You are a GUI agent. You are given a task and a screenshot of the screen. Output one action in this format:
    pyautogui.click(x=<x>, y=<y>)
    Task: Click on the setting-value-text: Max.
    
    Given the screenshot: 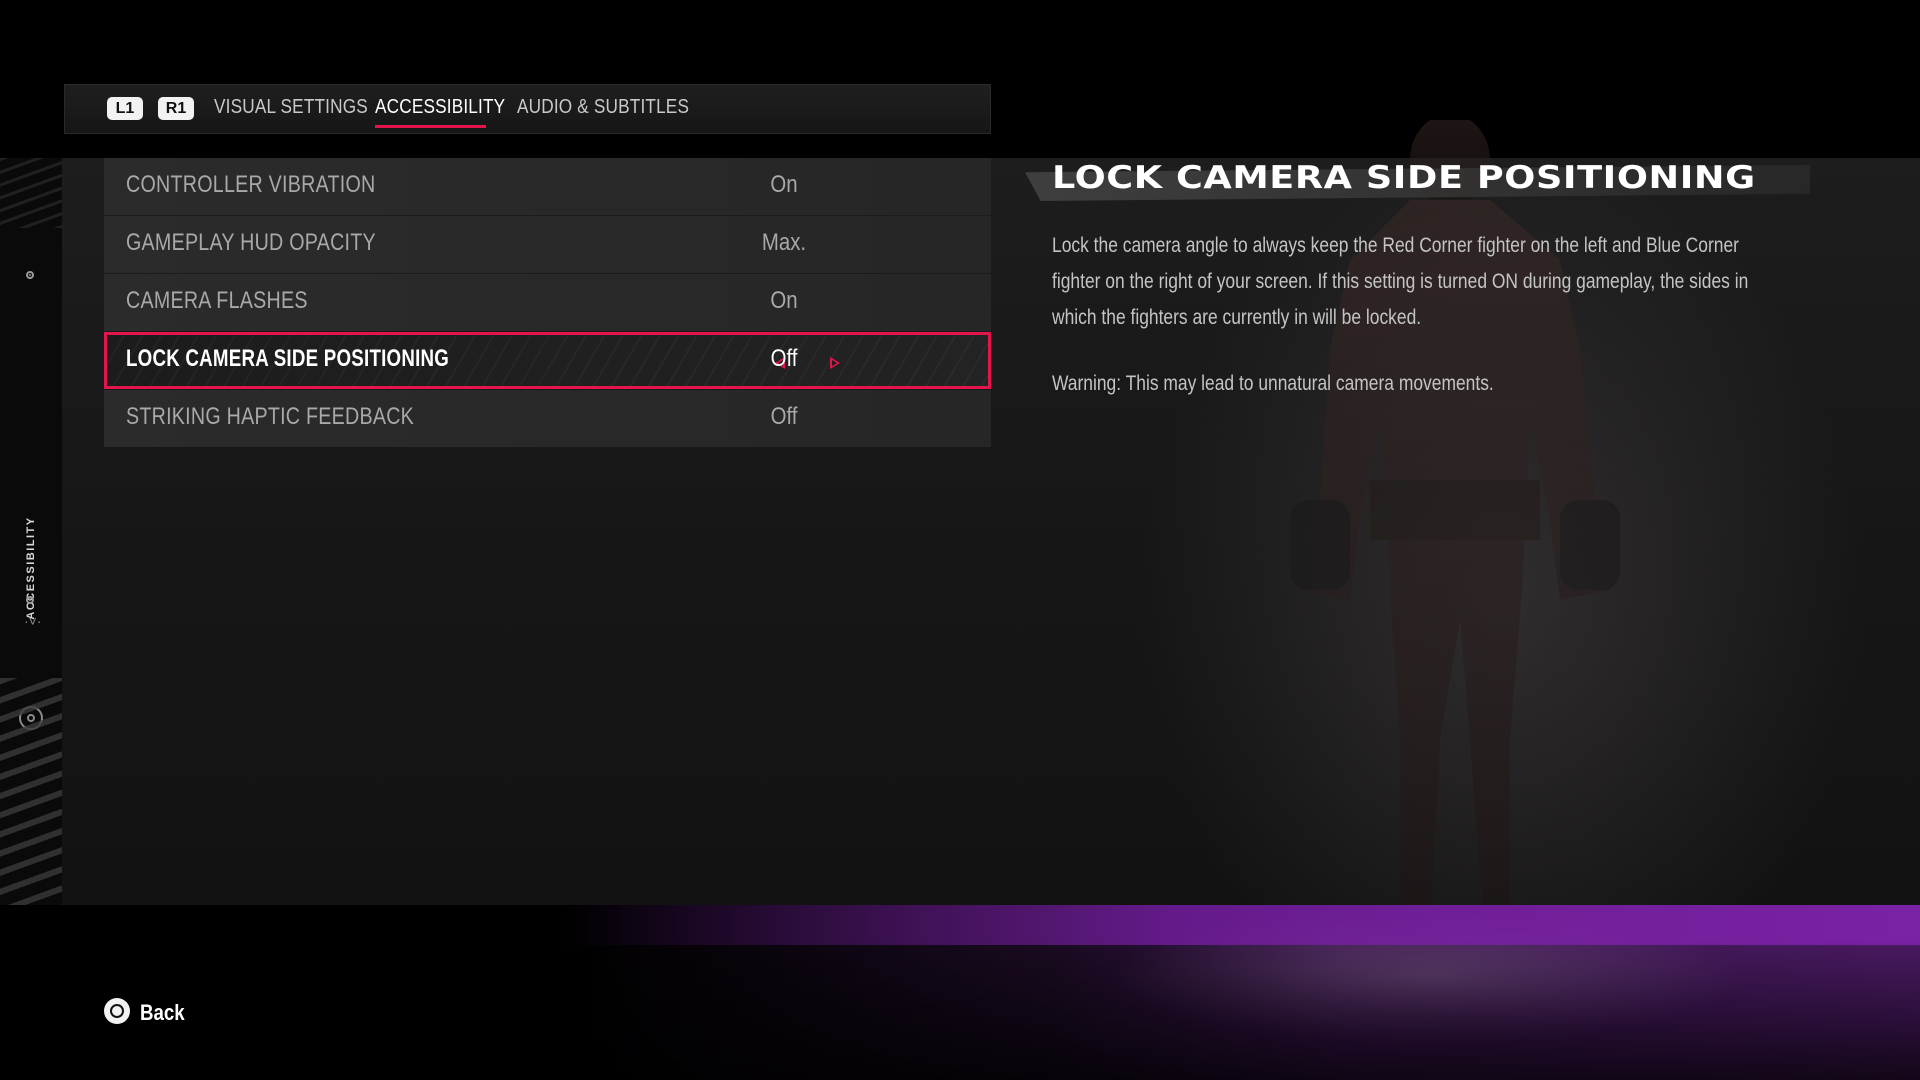 What is the action you would take?
    pyautogui.click(x=784, y=242)
    